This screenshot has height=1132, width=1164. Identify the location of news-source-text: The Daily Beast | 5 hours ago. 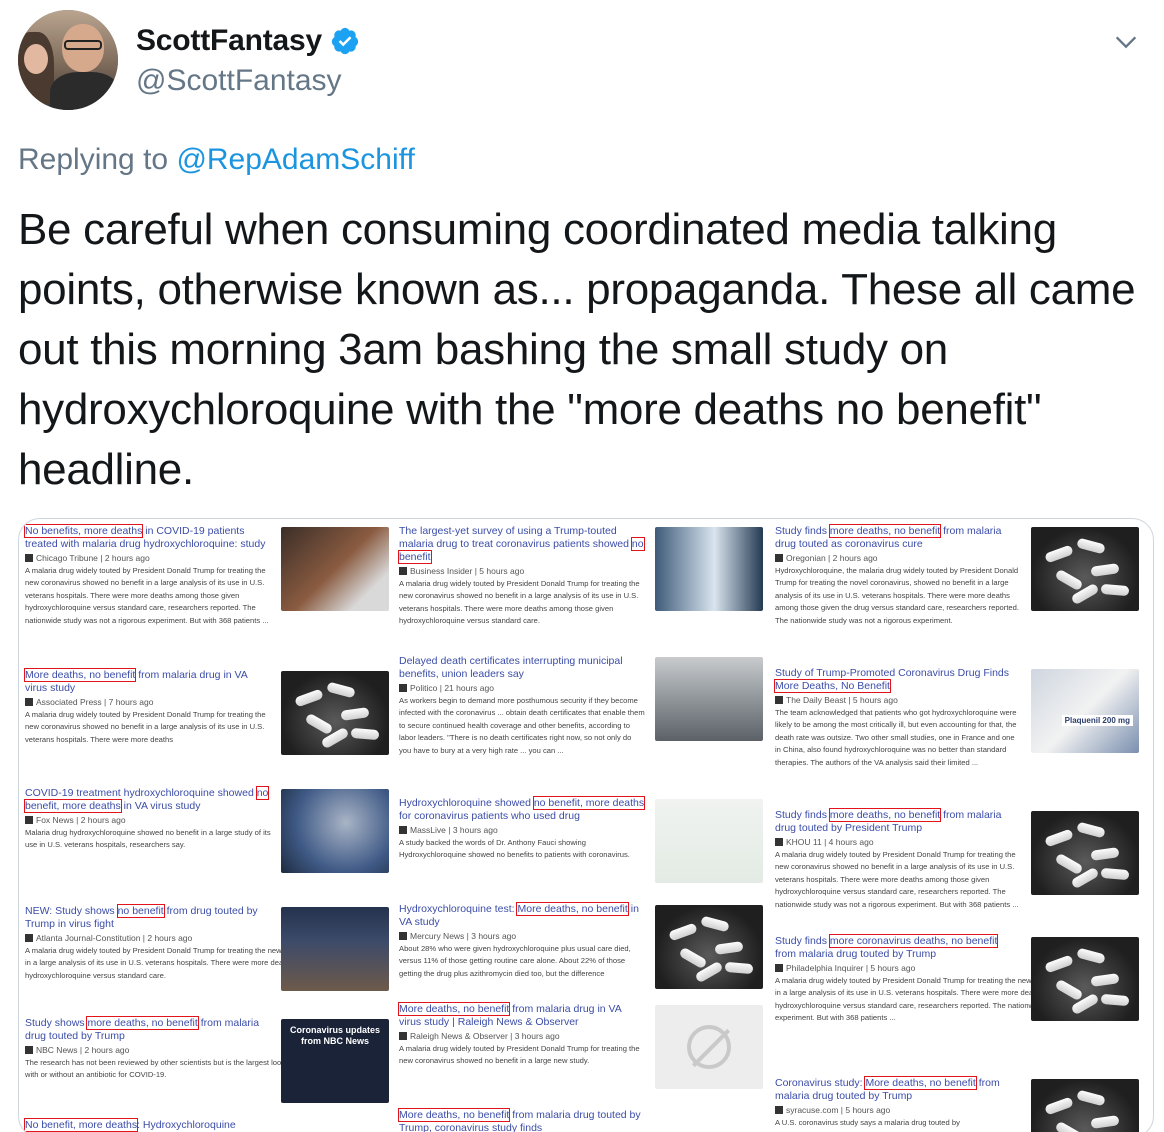
(842, 700).